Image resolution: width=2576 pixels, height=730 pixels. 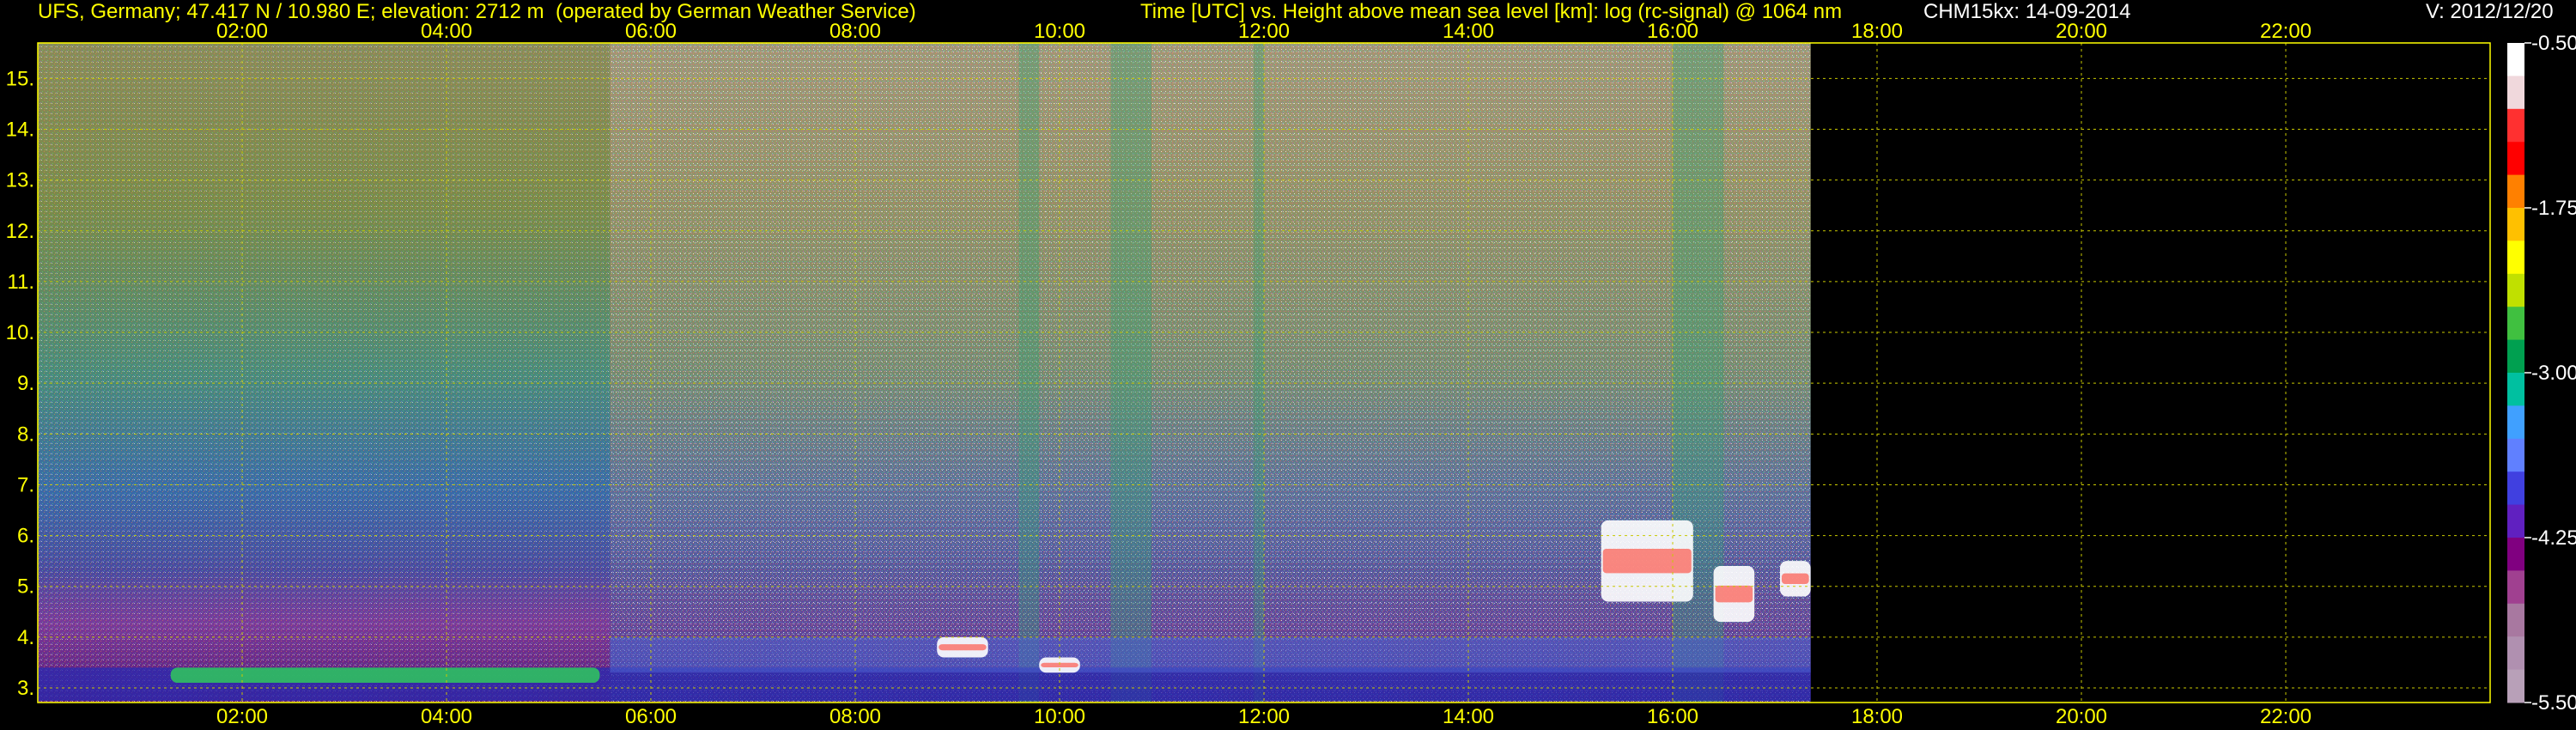 I want to click on y-tick-label: 6., so click(x=25, y=536).